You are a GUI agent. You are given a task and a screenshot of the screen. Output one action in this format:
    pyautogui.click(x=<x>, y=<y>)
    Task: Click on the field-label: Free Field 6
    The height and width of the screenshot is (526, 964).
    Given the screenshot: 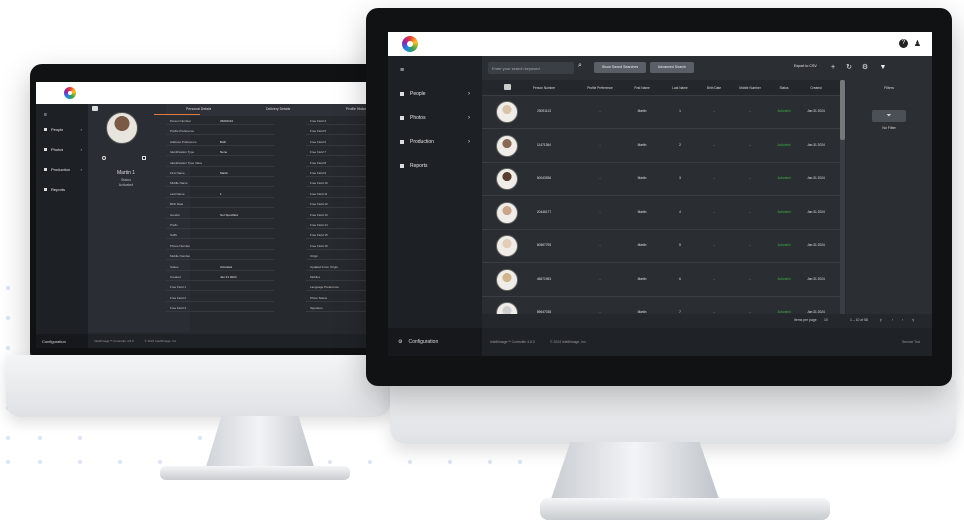 What is the action you would take?
    pyautogui.click(x=318, y=141)
    